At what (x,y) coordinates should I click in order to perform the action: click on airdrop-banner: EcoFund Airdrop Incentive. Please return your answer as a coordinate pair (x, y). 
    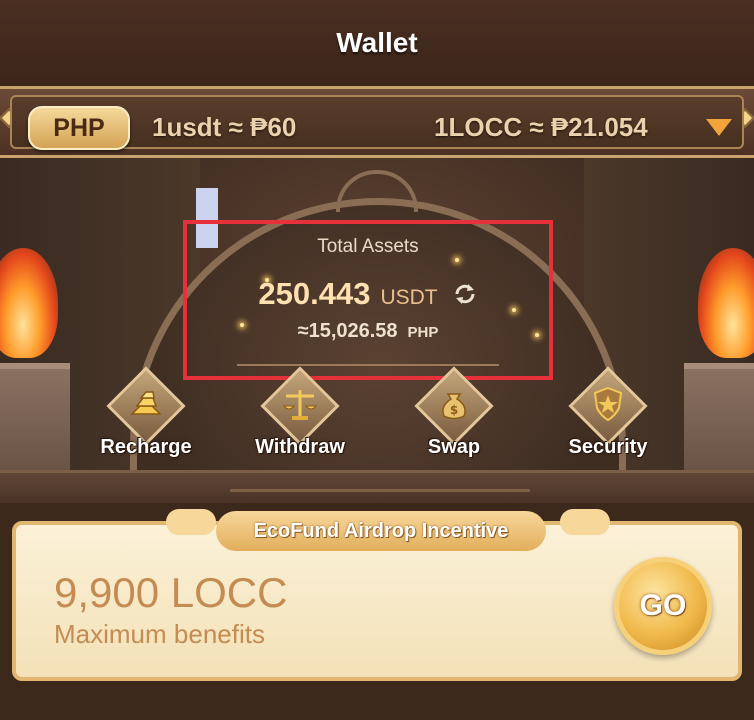
    Looking at the image, I should click on (381, 531).